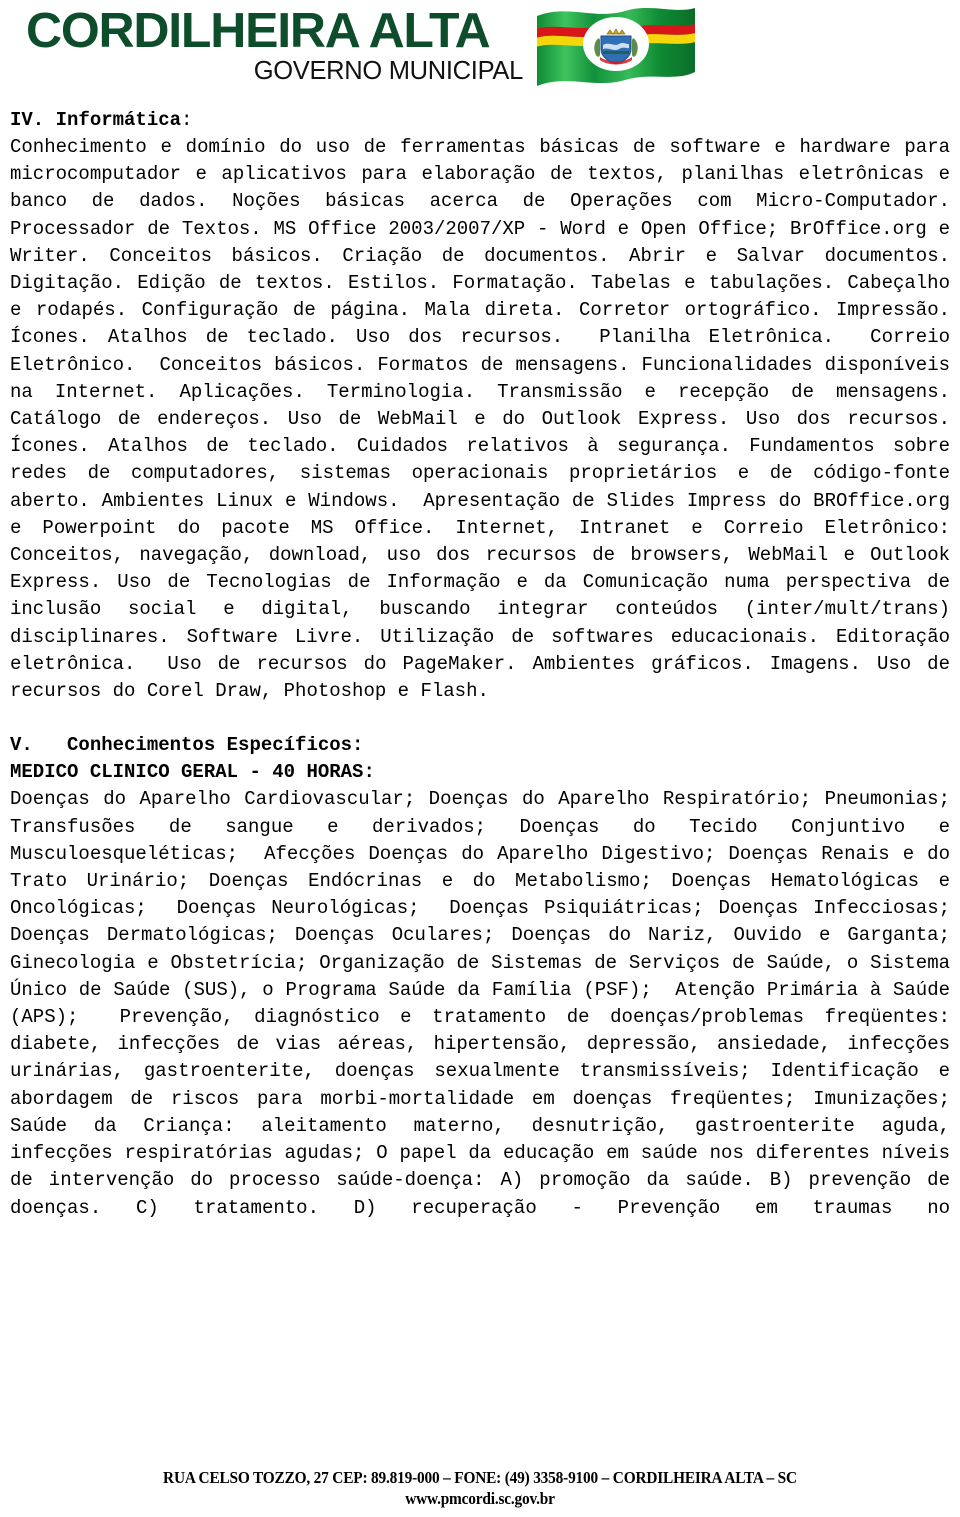 The image size is (960, 1517). What do you see at coordinates (187, 120) in the screenshot?
I see `section-iv-heading-colon: :` at bounding box center [187, 120].